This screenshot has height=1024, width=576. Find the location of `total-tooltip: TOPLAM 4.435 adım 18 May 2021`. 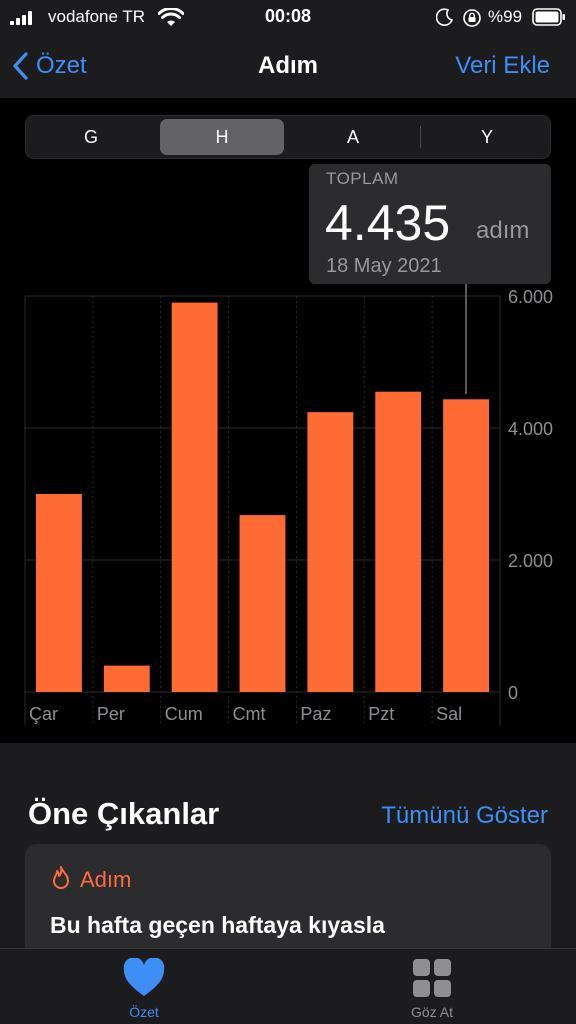

total-tooltip: TOPLAM 4.435 adım 18 May 2021 is located at coordinates (430, 224).